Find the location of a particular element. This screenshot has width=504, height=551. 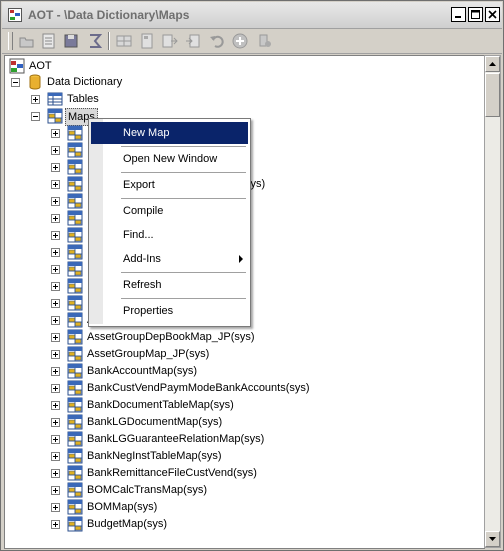

tree-node-label: BankCustVendPaymModeBankAccounts(sys) is located at coordinates (198, 388).